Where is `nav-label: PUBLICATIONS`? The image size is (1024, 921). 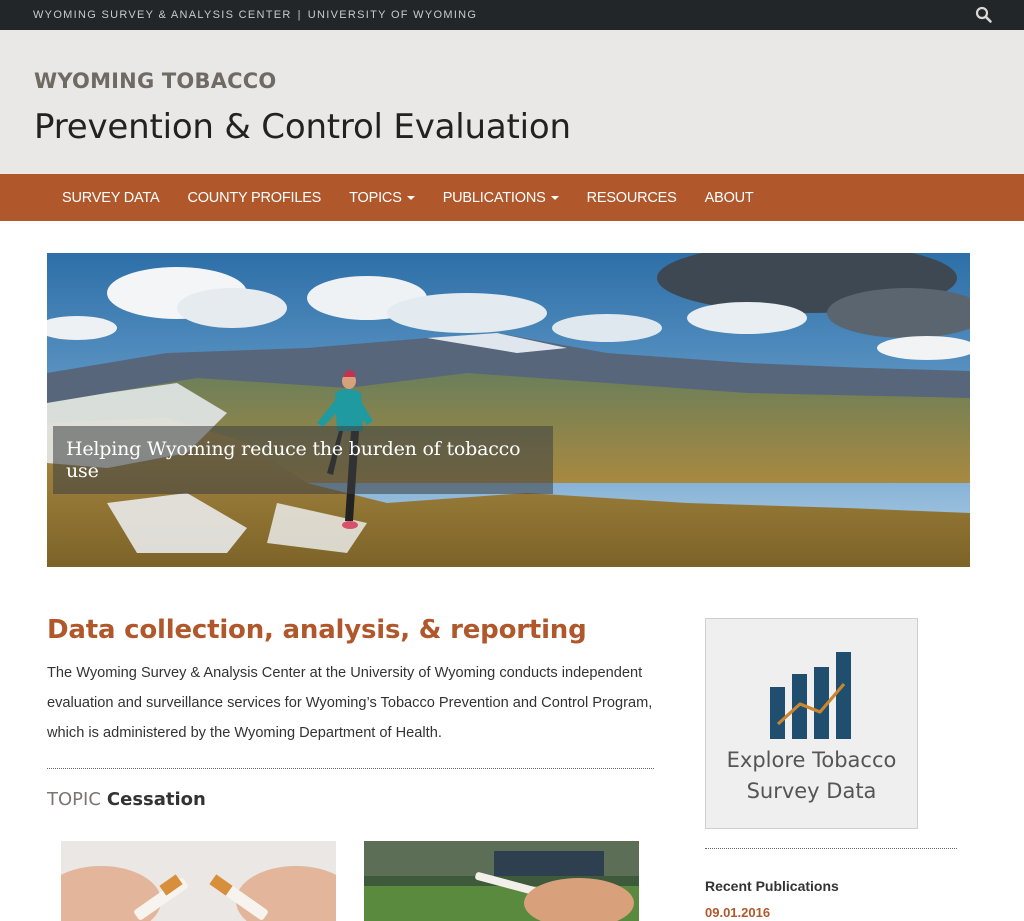 nav-label: PUBLICATIONS is located at coordinates (494, 197).